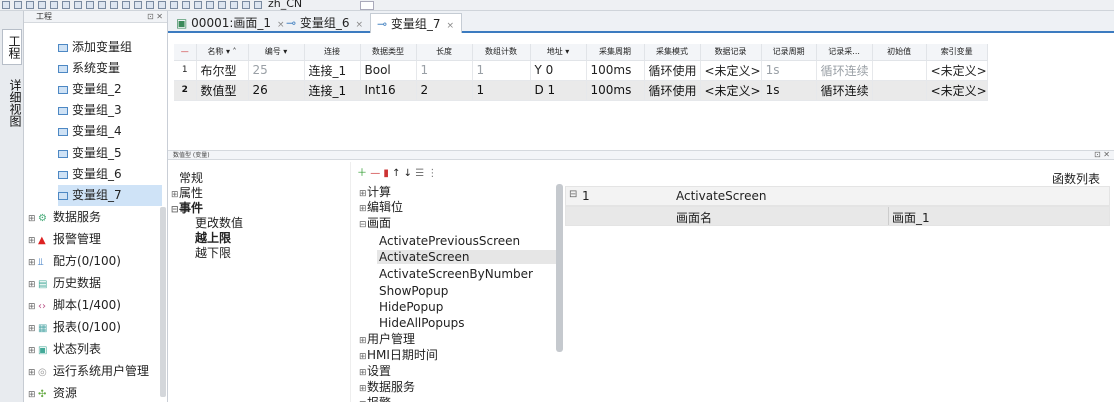 This screenshot has width=1114, height=402. Describe the element at coordinates (375, 224) in the screenshot. I see `function-category: ⊟画面` at that location.